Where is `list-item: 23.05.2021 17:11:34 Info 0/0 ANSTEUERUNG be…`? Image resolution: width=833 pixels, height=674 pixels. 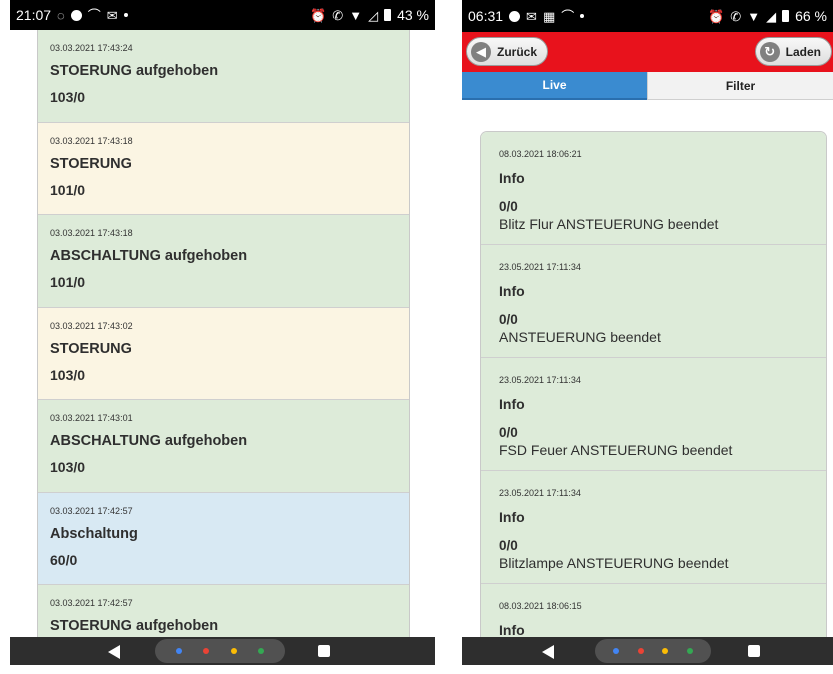
list-item: 23.05.2021 17:11:34 Info 0/0 ANSTEUERUNG be… is located at coordinates (653, 301).